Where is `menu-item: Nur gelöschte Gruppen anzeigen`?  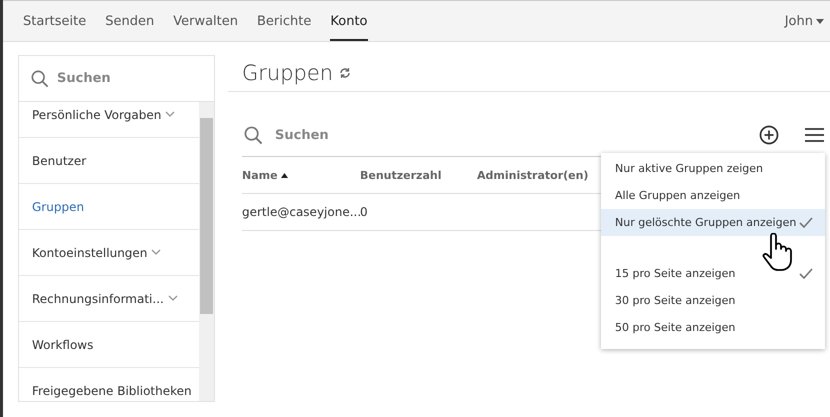 menu-item: Nur gelöschte Gruppen anzeigen is located at coordinates (713, 222).